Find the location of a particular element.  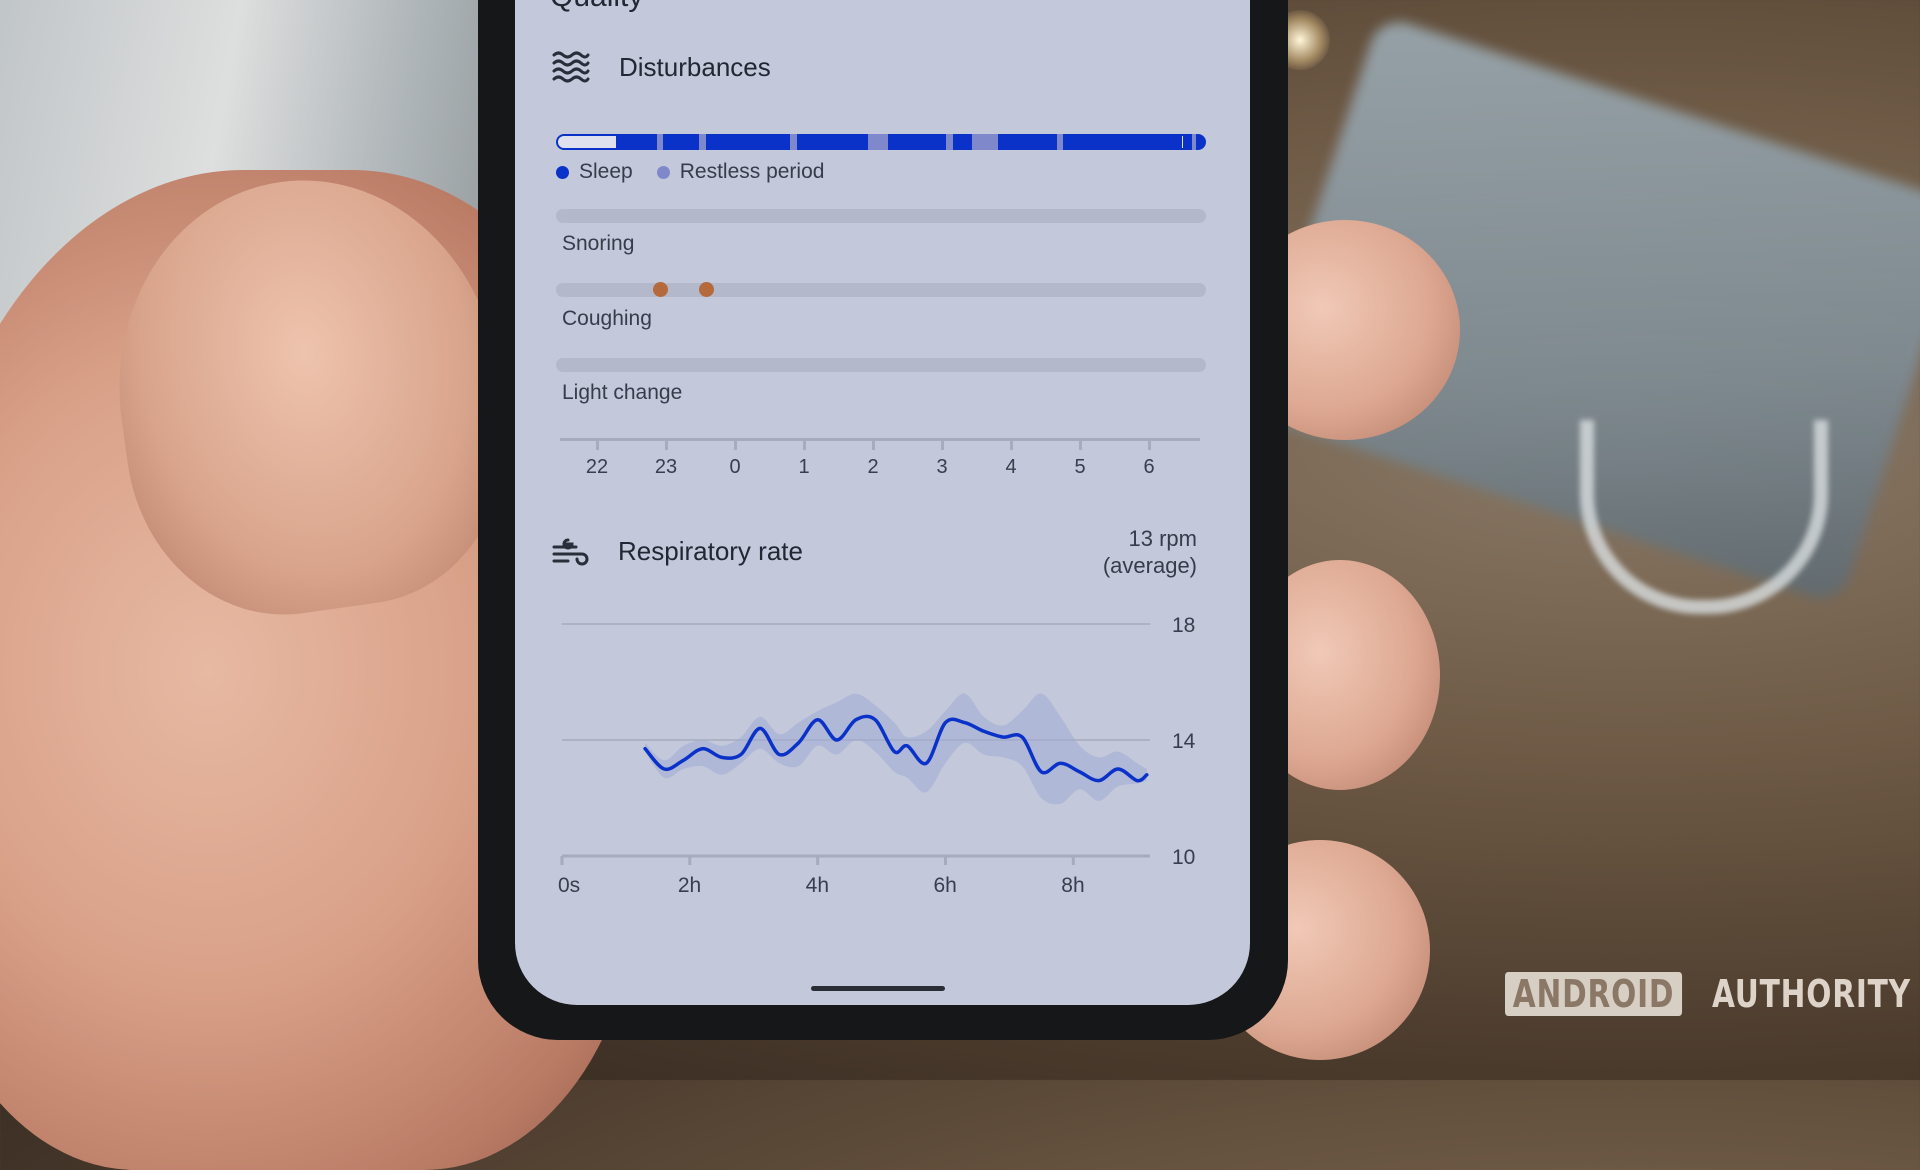

watermark: ANDROID AUTHORITY is located at coordinates (1712, 994).